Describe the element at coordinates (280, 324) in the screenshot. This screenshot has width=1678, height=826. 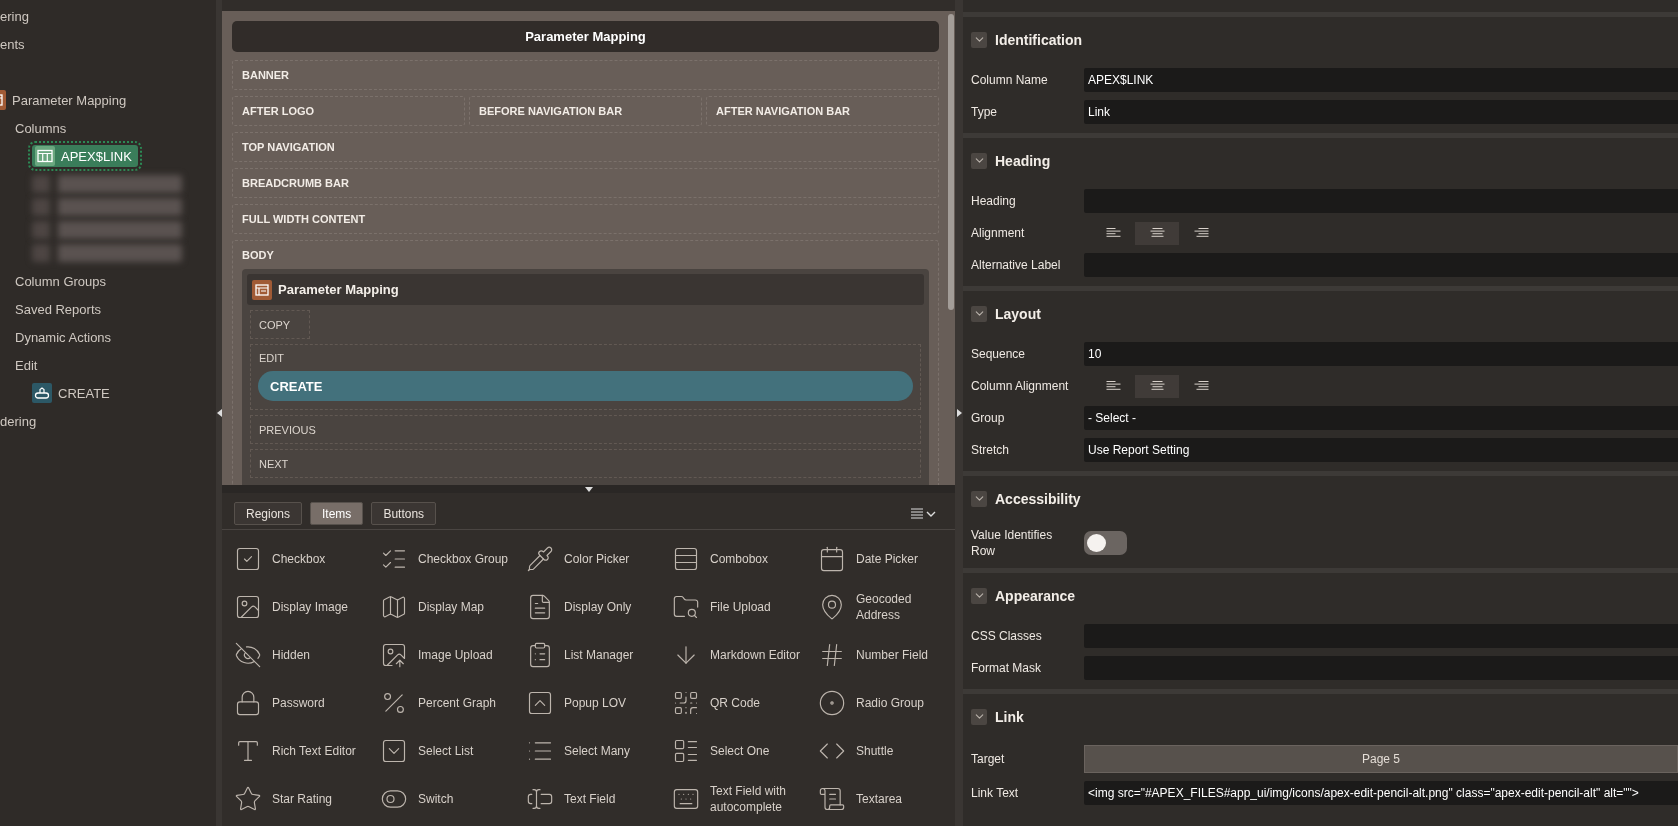
I see `button-position: COPY` at that location.